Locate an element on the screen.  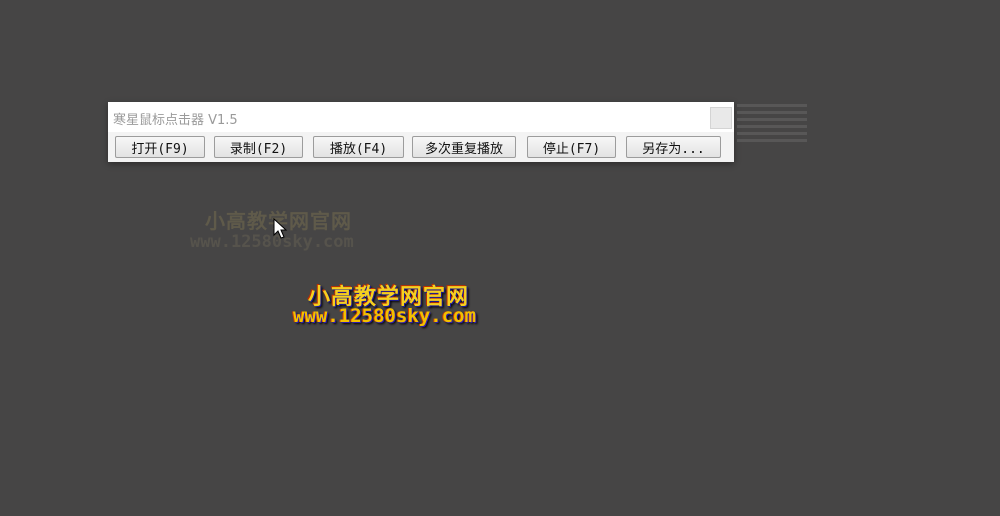
window-control-button is located at coordinates (721, 118).